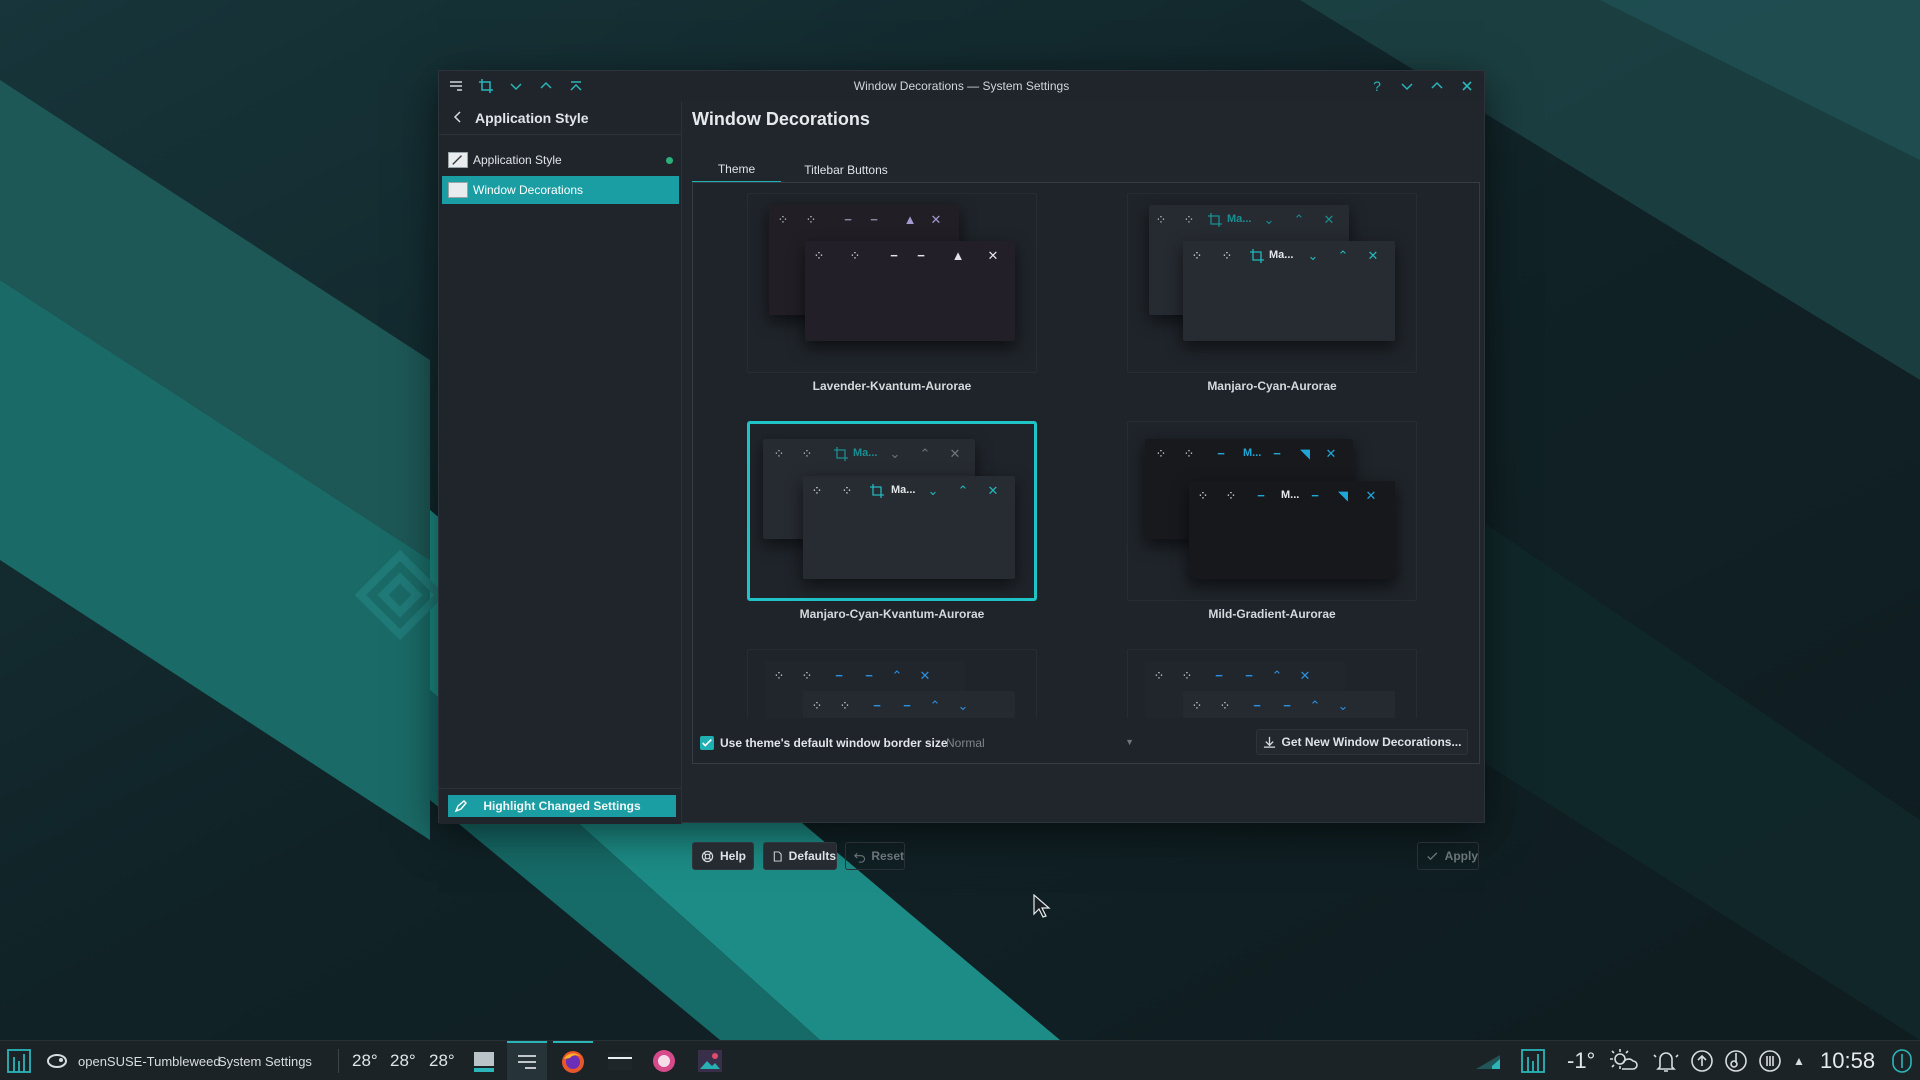 This screenshot has height=1080, width=1920. Describe the element at coordinates (1902, 1060) in the screenshot. I see `show-desktop-icon` at that location.